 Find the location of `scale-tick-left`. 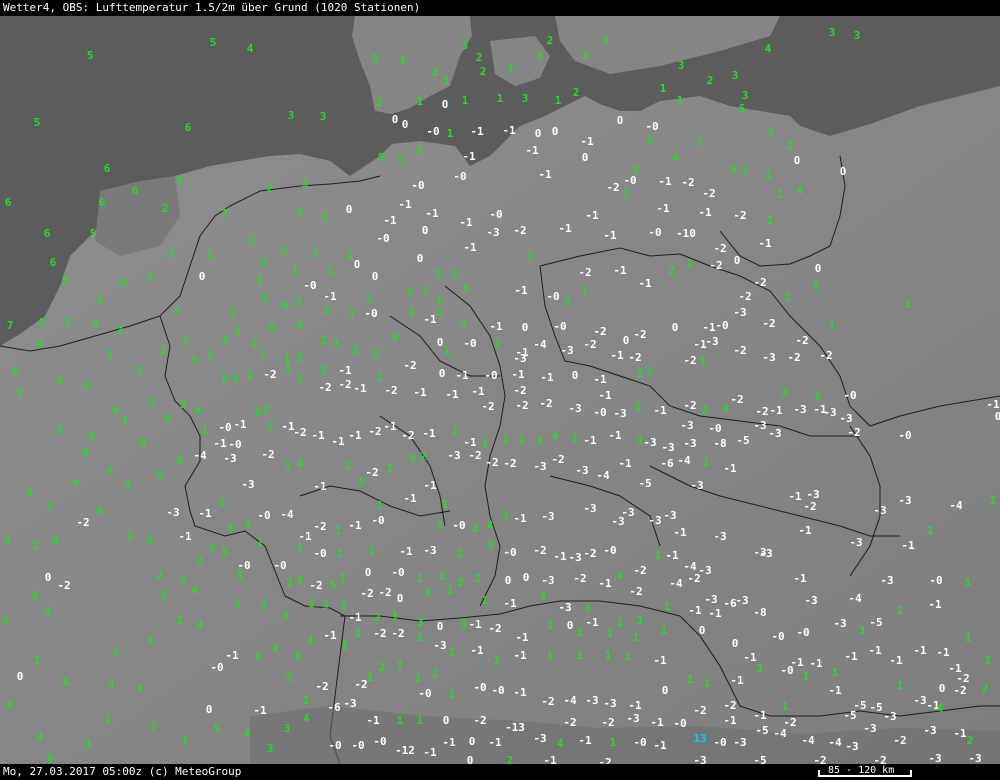

scale-tick-left is located at coordinates (819, 773).